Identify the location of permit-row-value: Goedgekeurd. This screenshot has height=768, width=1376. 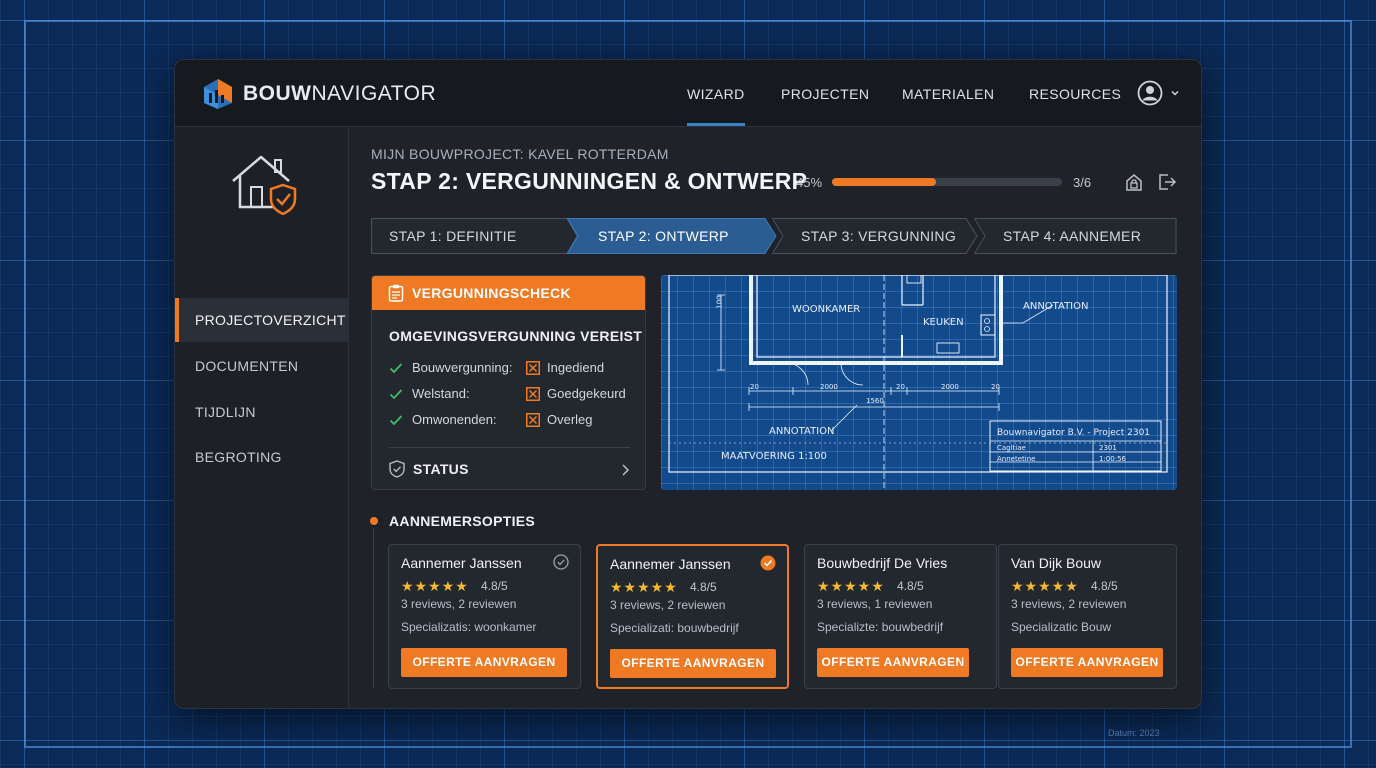
(586, 393).